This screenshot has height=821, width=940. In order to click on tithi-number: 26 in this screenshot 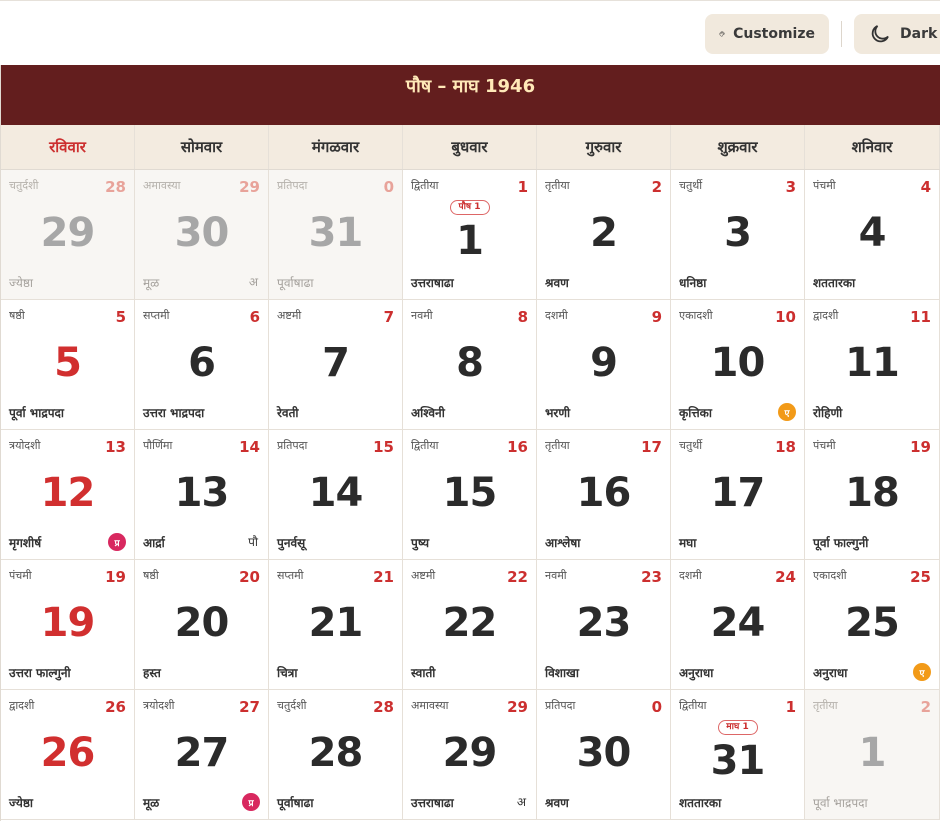, I will do `click(115, 707)`.